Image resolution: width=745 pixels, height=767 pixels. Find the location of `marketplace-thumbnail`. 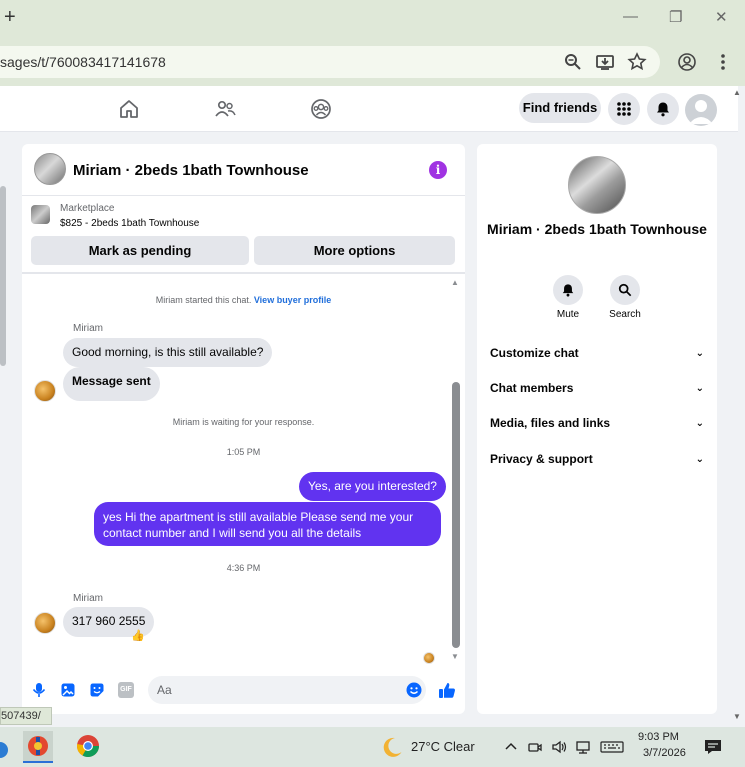

marketplace-thumbnail is located at coordinates (40, 214).